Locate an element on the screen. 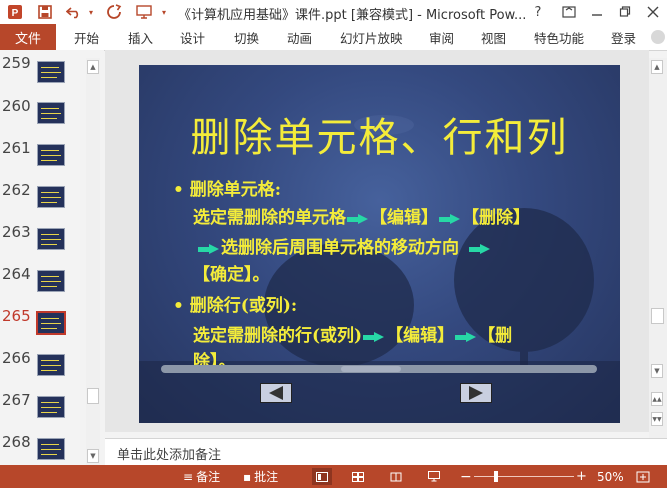  slide-embedded-scrollbar is located at coordinates (379, 369).